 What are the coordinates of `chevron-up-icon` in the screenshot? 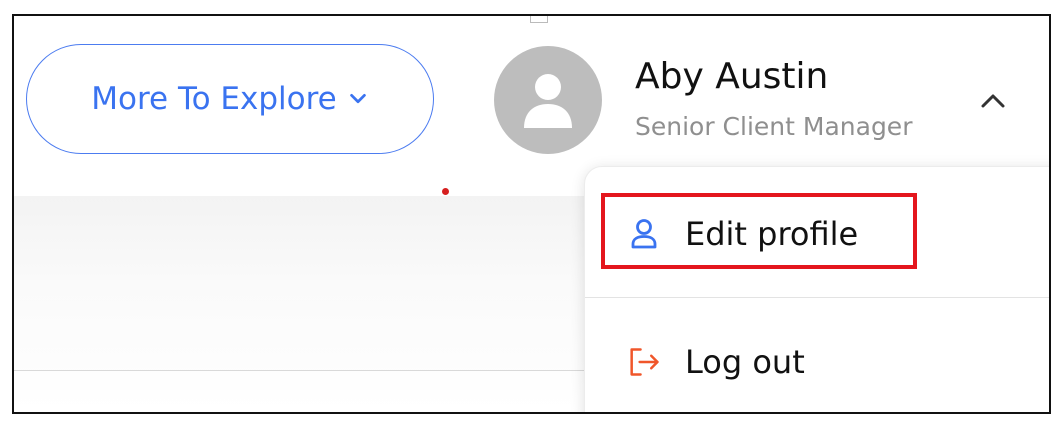 It's located at (993, 101).